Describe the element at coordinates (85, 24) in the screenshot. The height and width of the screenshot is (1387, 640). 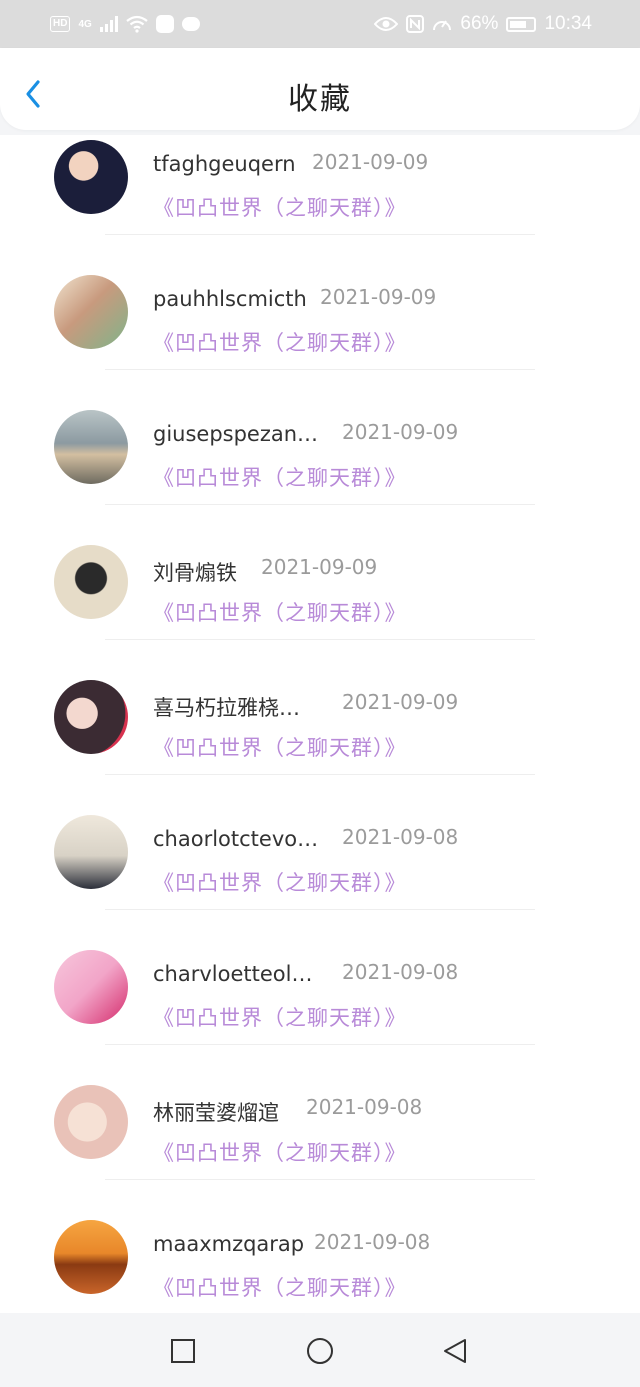
I see `network-type: 4G` at that location.